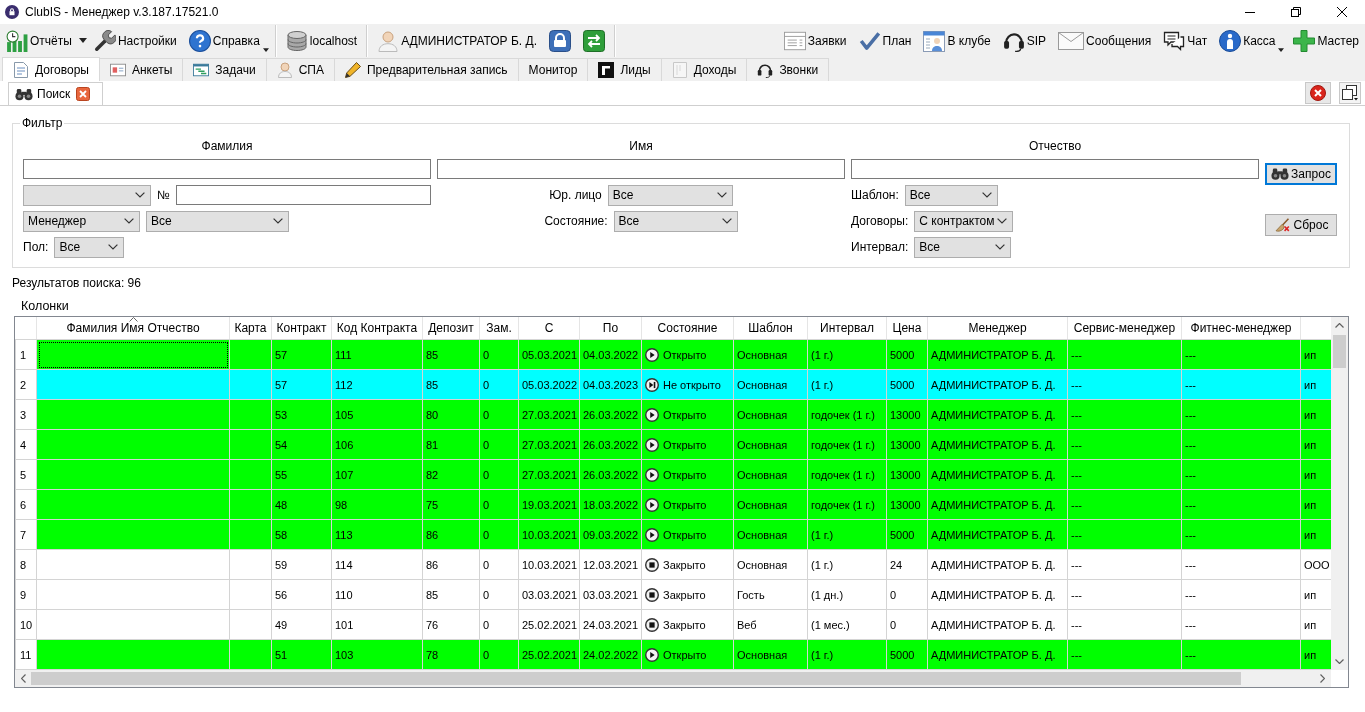 The width and height of the screenshot is (1365, 712). What do you see at coordinates (610, 534) in the screenshot?
I see `table-cell: 09.03.2022` at bounding box center [610, 534].